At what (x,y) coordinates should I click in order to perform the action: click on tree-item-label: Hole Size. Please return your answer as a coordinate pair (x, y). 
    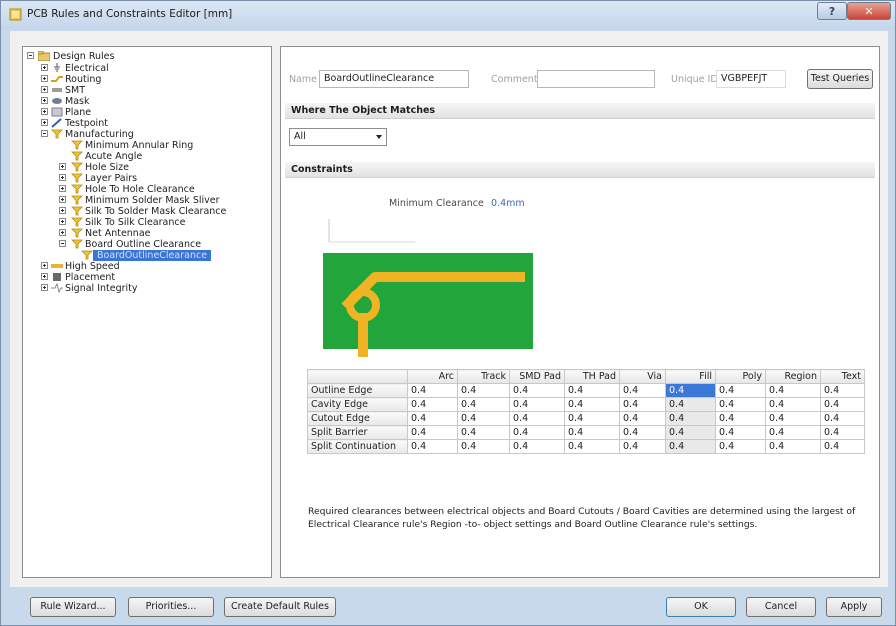
    Looking at the image, I should click on (107, 167).